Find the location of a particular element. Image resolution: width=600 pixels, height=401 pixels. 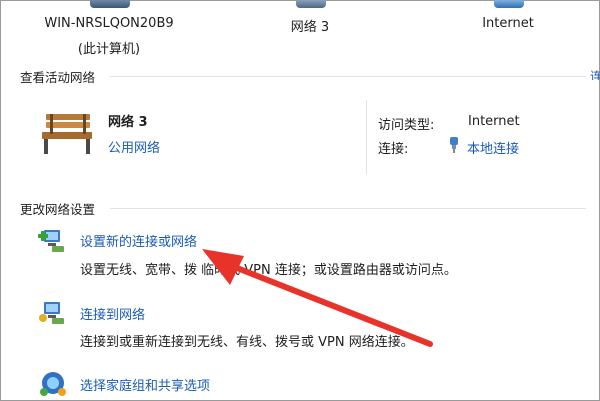

network-icon is located at coordinates (311, 4).